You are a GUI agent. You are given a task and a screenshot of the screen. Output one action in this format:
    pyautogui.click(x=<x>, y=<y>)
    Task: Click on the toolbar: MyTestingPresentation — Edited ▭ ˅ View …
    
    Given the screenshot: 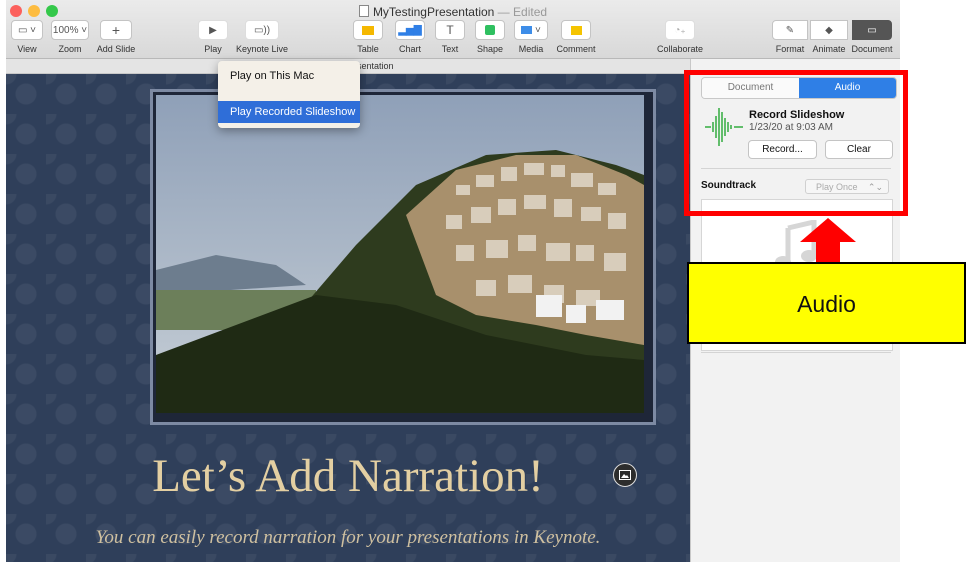 What is the action you would take?
    pyautogui.click(x=453, y=29)
    